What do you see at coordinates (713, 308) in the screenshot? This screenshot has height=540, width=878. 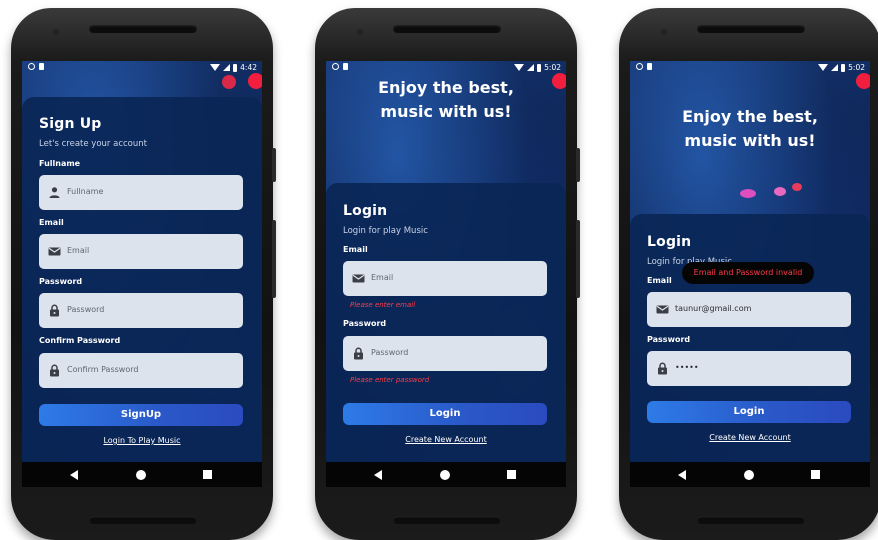 I see `email-value: taunur@gmail.com` at bounding box center [713, 308].